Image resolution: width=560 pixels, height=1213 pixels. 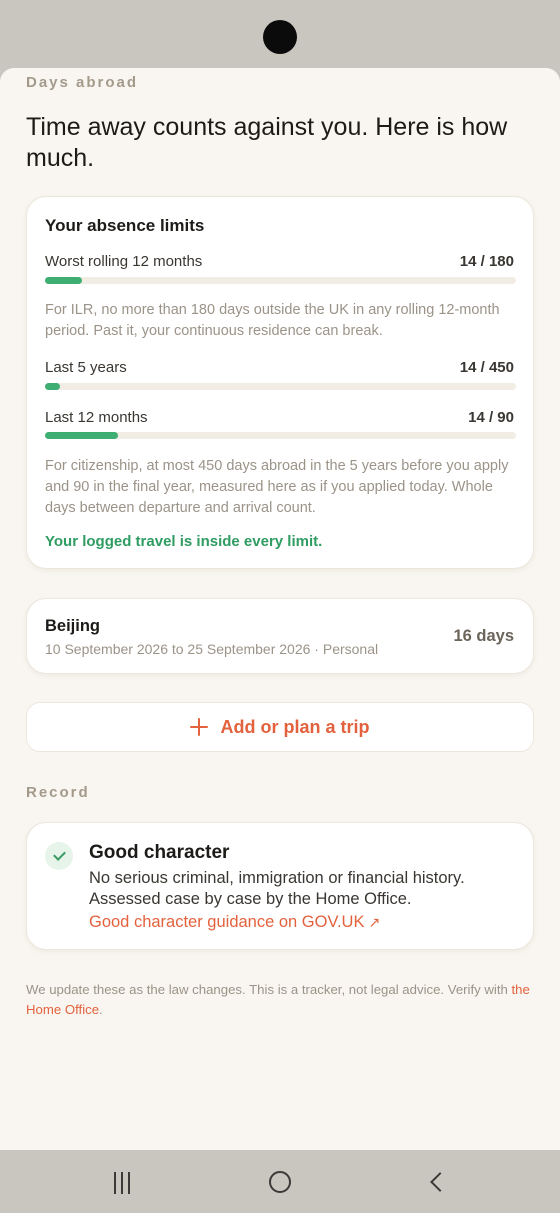 What do you see at coordinates (82, 82) in the screenshot?
I see `section-label-days-abroad: Days abroad` at bounding box center [82, 82].